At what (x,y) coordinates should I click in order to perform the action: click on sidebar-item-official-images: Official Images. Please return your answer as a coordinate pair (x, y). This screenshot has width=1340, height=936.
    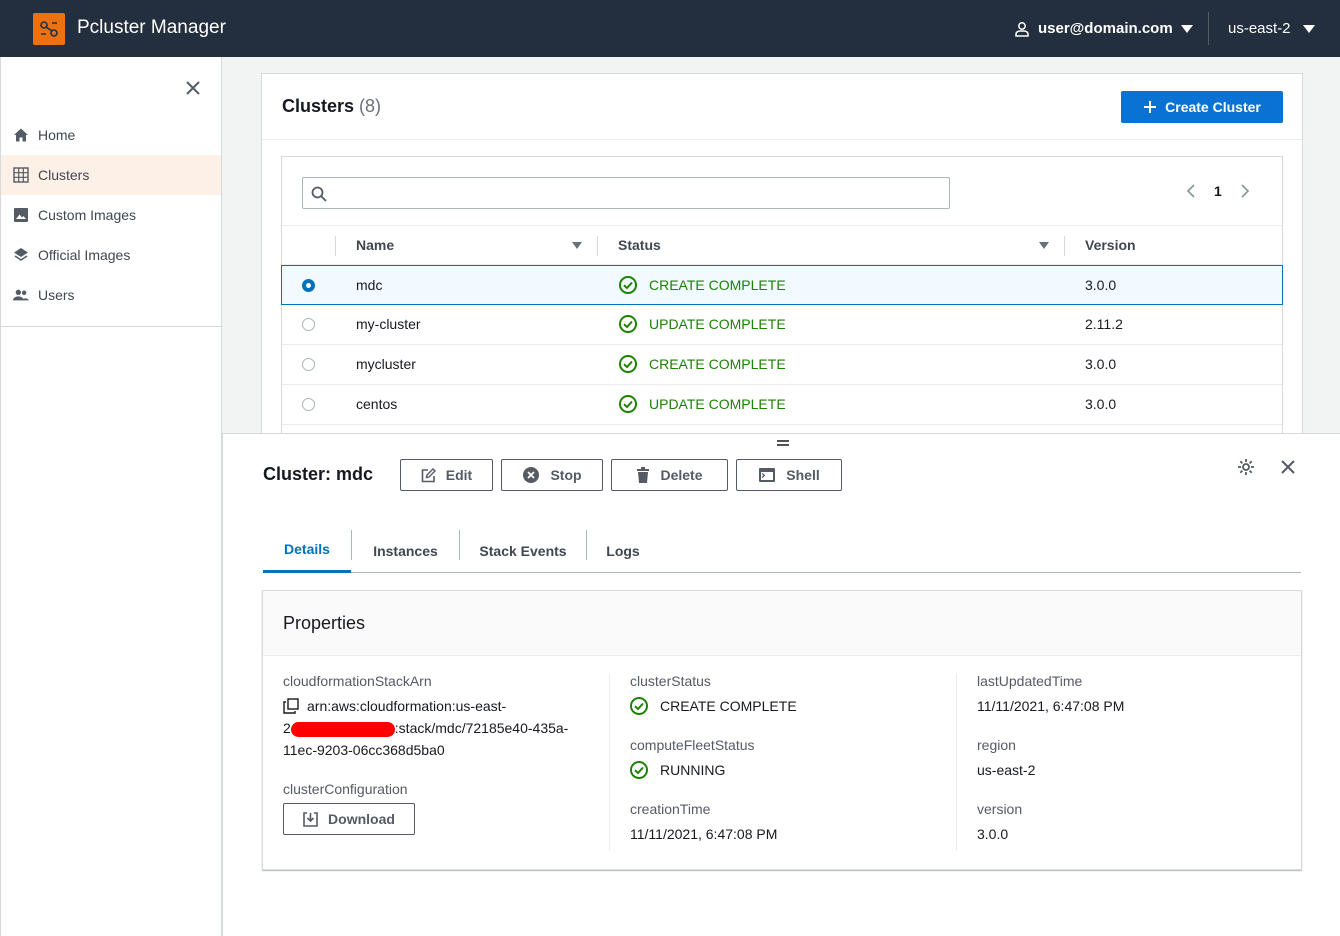
    Looking at the image, I should click on (111, 255).